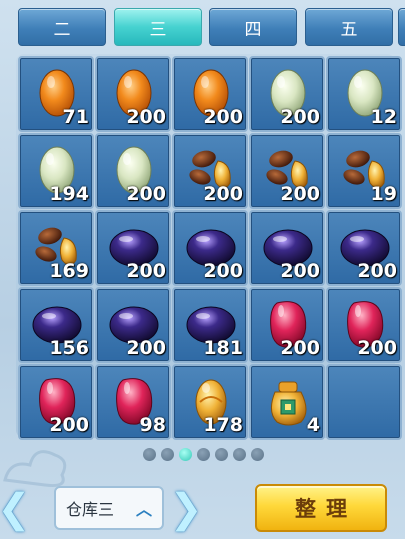 This screenshot has height=539, width=405. I want to click on warehouse-selector: 仓库三 ︿, so click(109, 508).